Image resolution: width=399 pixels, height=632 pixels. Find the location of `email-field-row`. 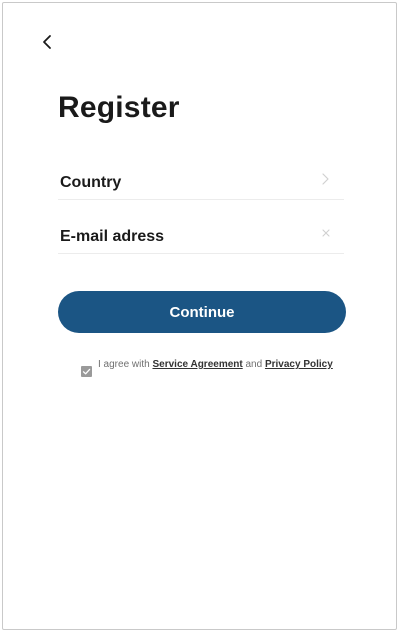

email-field-row is located at coordinates (201, 237).